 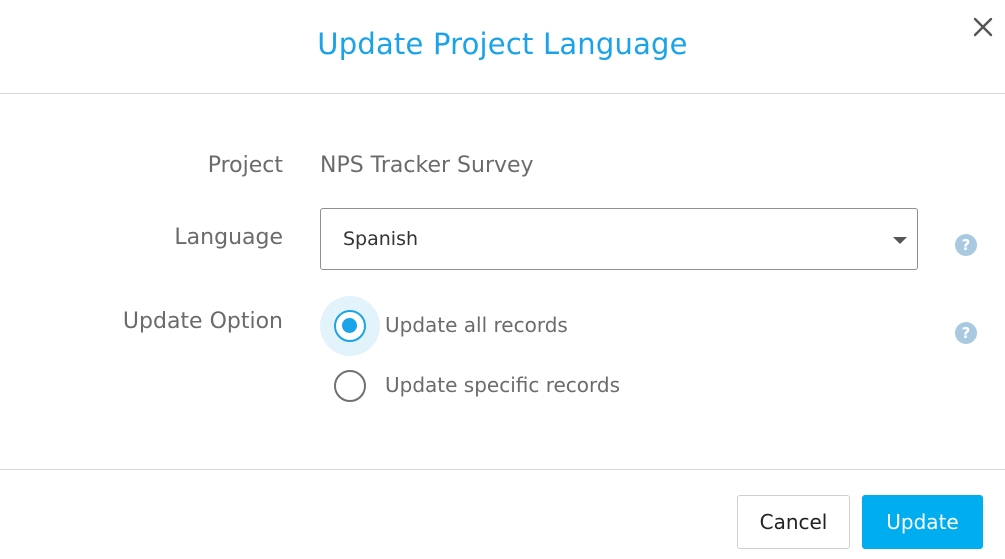 I want to click on close-button, so click(x=983, y=27).